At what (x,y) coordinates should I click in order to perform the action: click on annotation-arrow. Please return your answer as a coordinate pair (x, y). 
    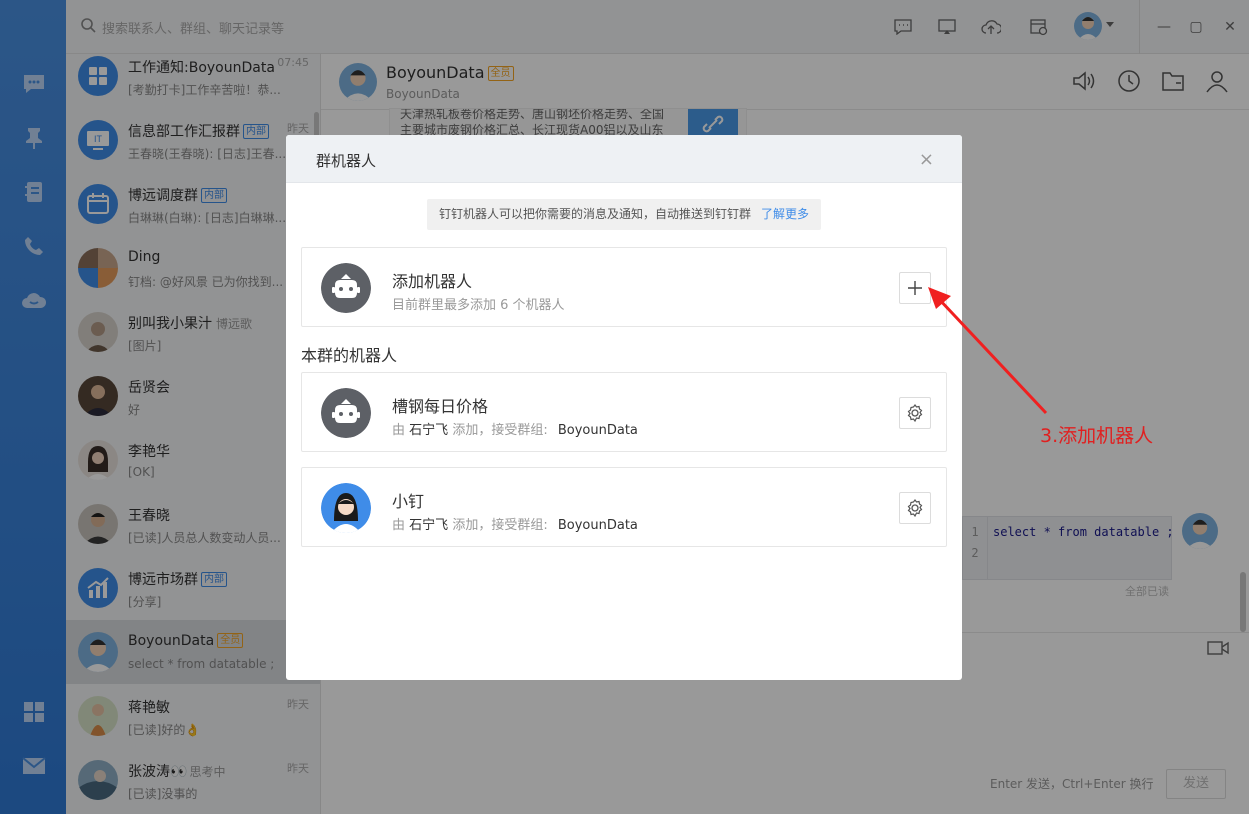
    Looking at the image, I should click on (988, 351).